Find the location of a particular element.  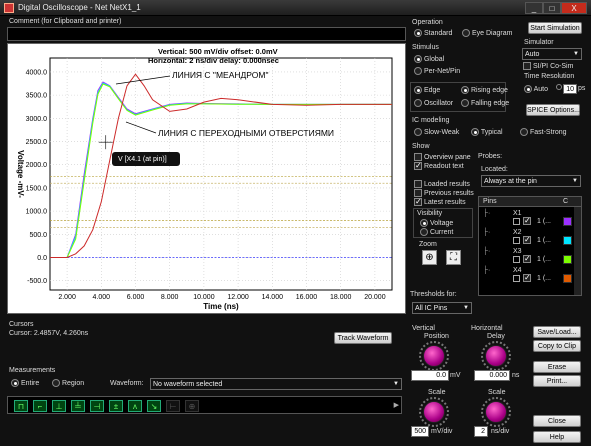

cursor-readout: Cursor: 2.4857V, 4.260ns is located at coordinates (49, 333).